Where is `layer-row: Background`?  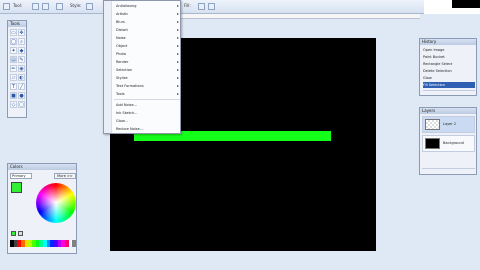
layer-row: Background is located at coordinates (448, 143).